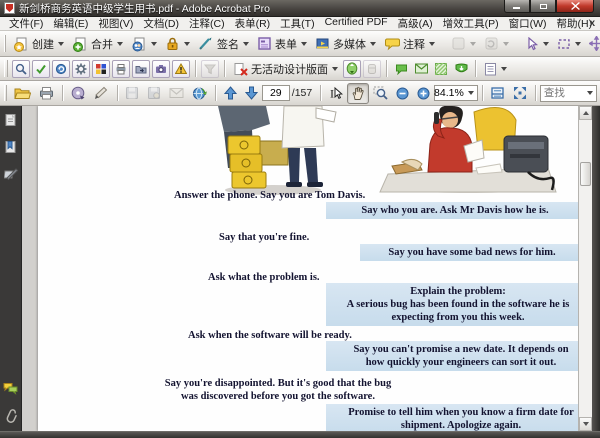 This screenshot has width=600, height=438. I want to click on certified-send-button, so click(421, 69).